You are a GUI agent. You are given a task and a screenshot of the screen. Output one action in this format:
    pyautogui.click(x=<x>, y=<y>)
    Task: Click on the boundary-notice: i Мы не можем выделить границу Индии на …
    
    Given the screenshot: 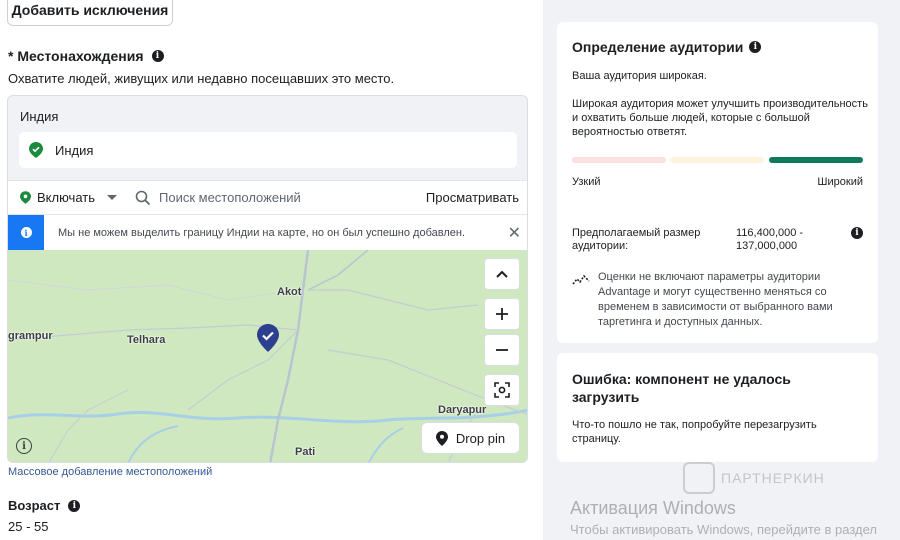 What is the action you would take?
    pyautogui.click(x=267, y=232)
    